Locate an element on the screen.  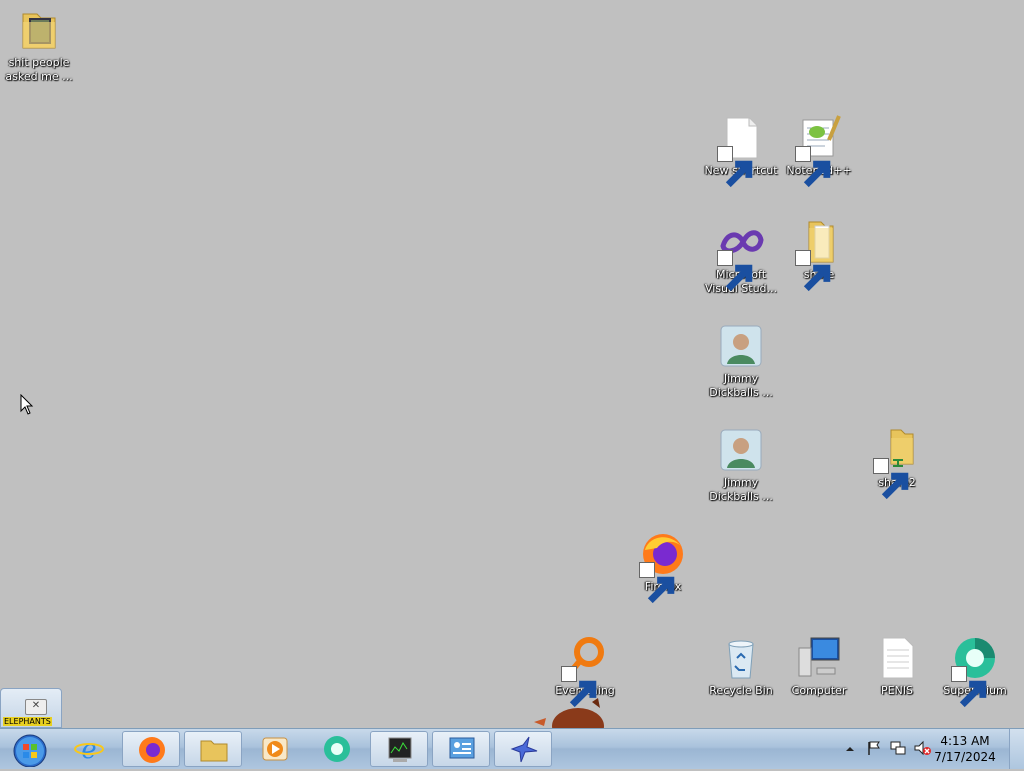
notepadpp-icon is located at coordinates (819, 151).